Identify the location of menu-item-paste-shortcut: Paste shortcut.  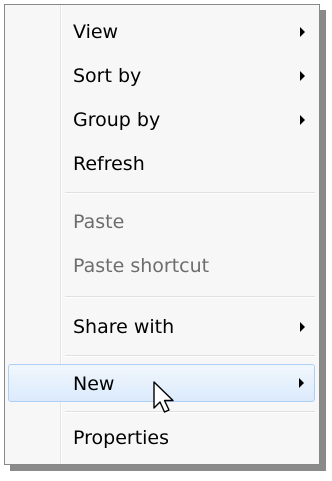
(161, 266).